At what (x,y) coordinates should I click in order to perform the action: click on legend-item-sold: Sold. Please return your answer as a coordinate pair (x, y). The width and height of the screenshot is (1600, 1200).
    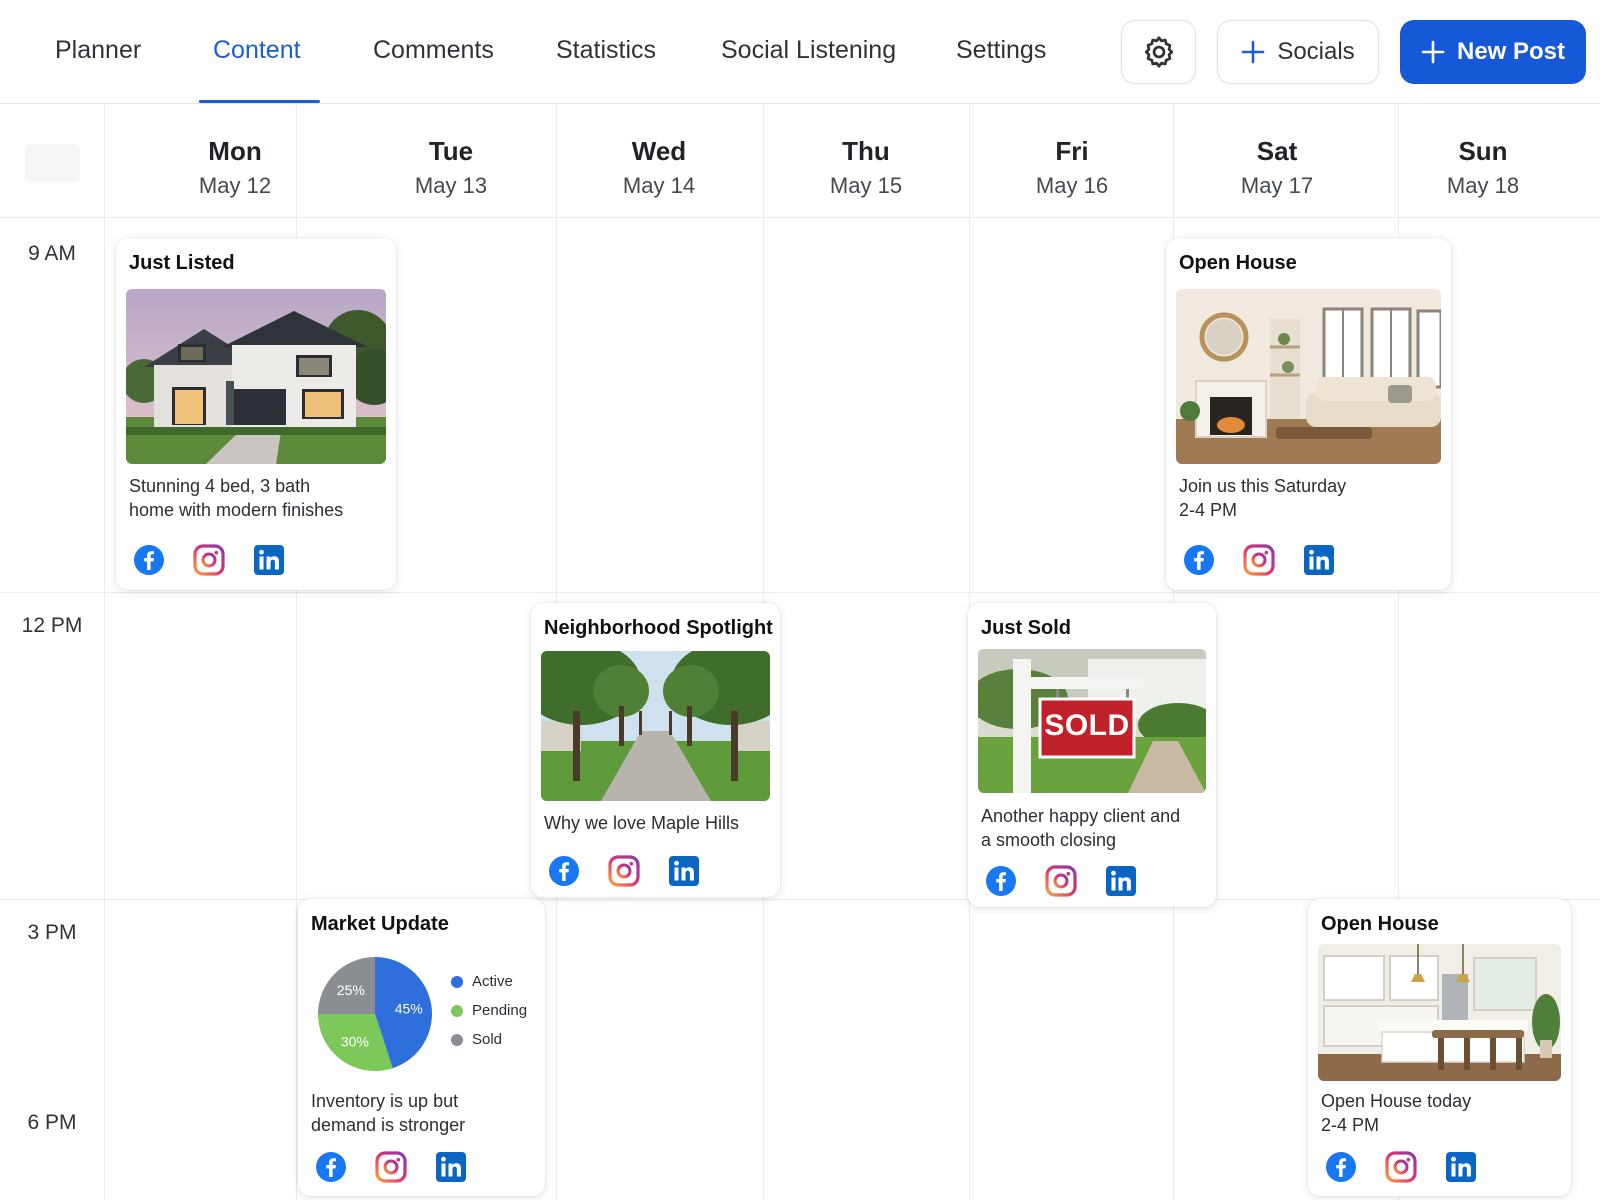
    Looking at the image, I should click on (489, 1039).